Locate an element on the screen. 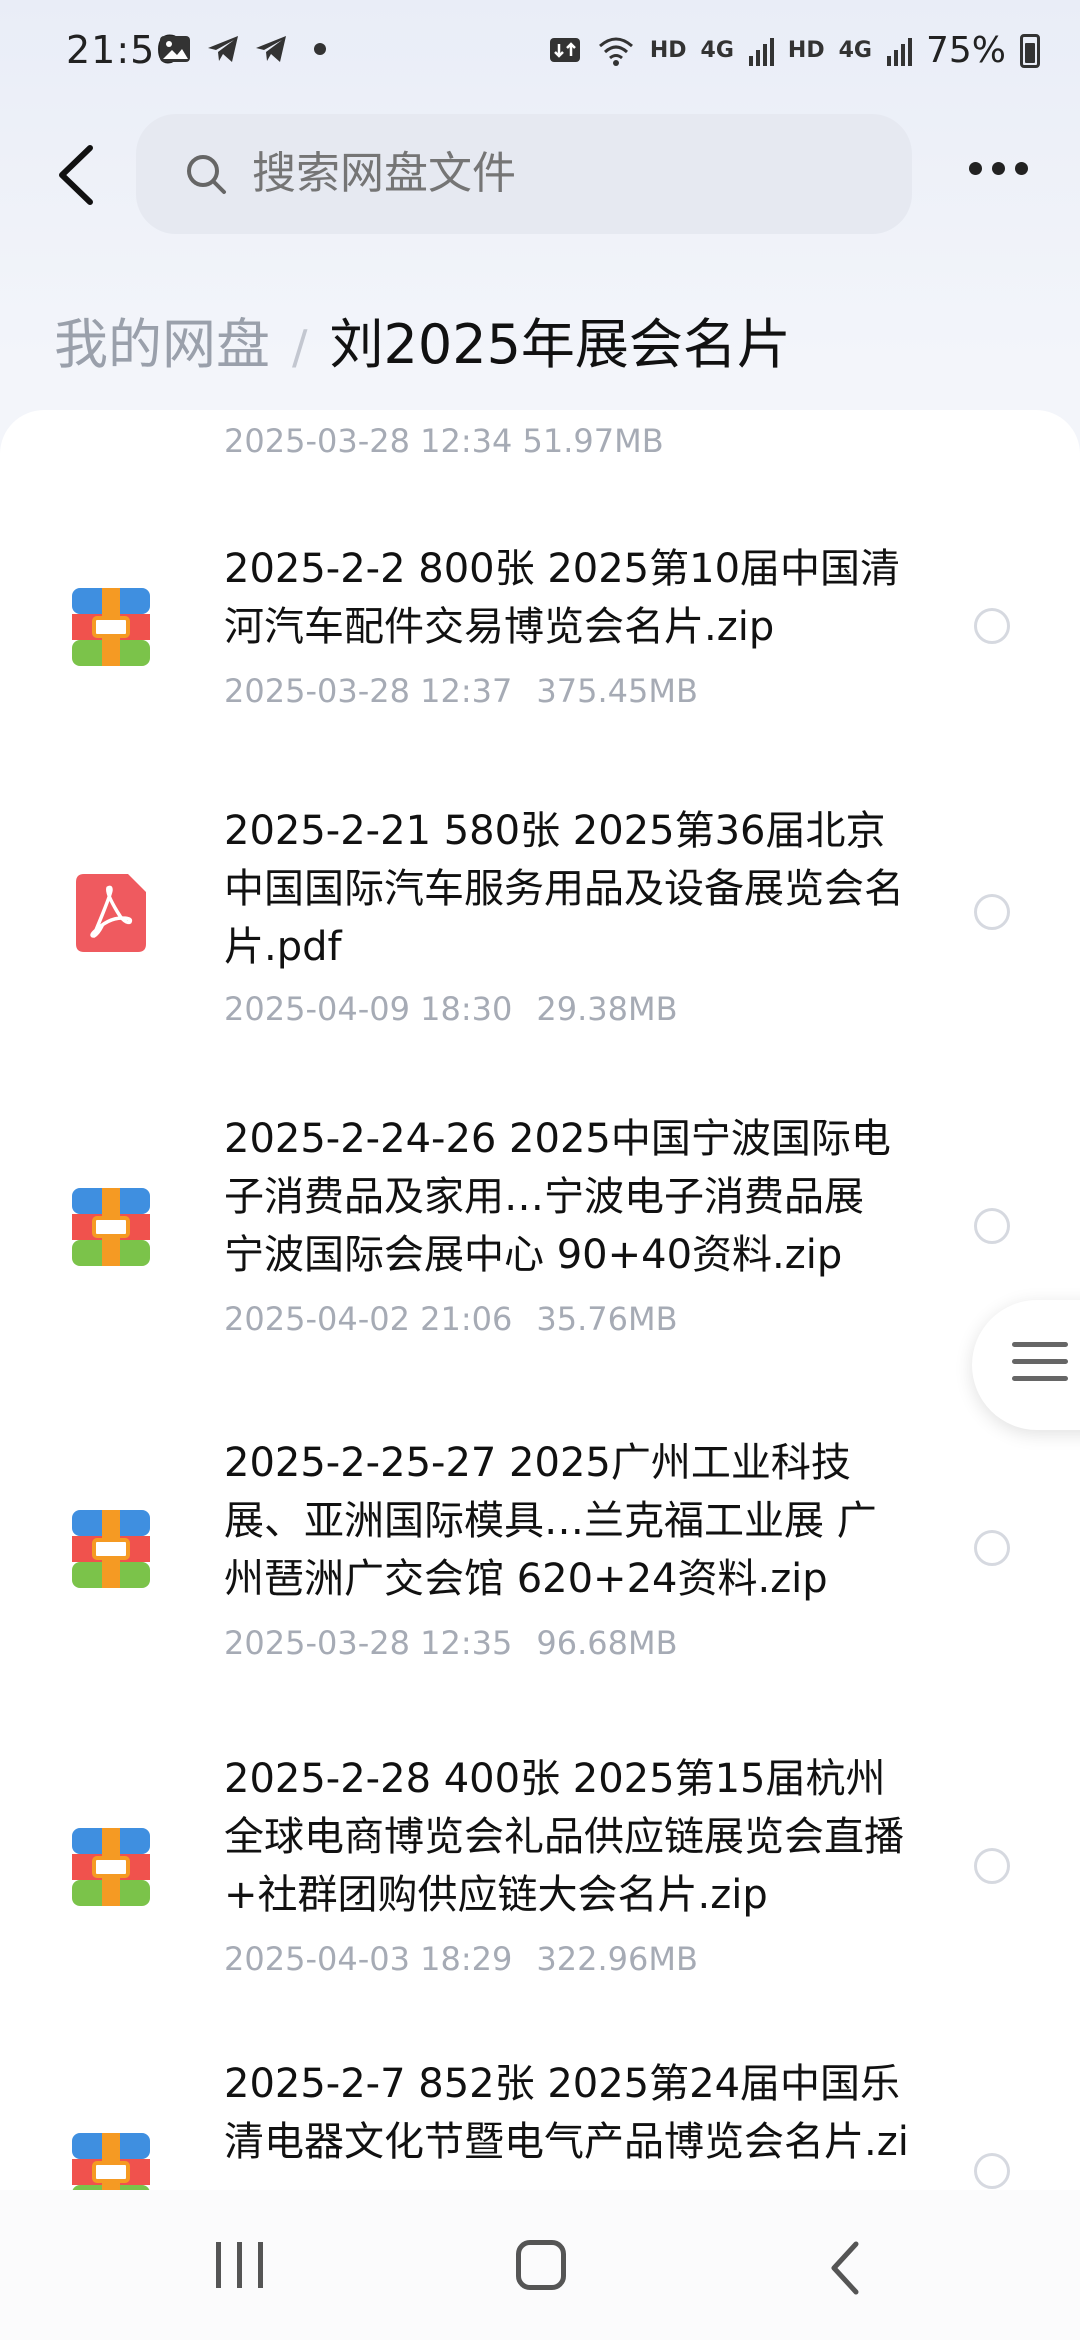  breadcrumb-root: 我的网盘 is located at coordinates (162, 339).